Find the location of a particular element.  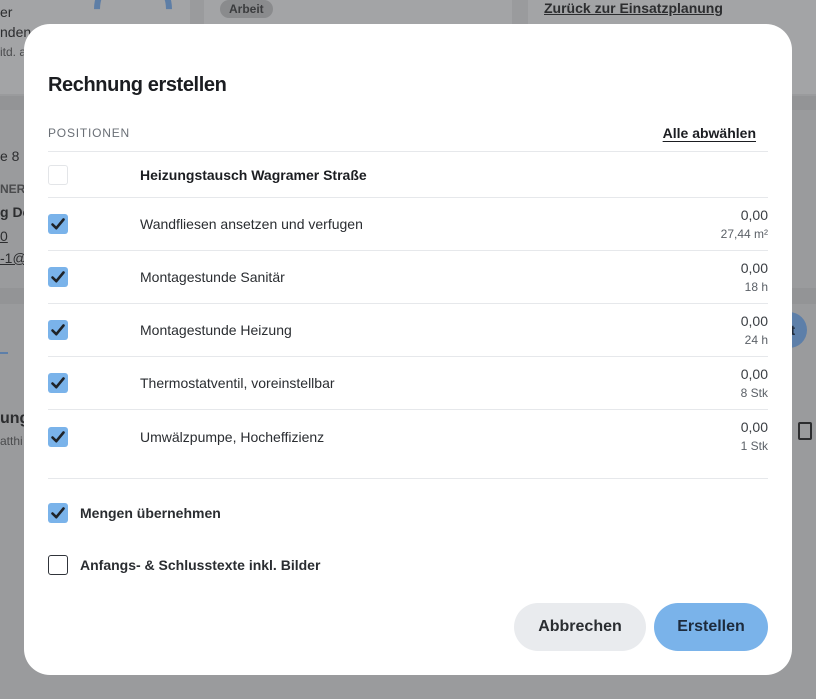

position-quantity: 27,44 m² is located at coordinates (744, 233).